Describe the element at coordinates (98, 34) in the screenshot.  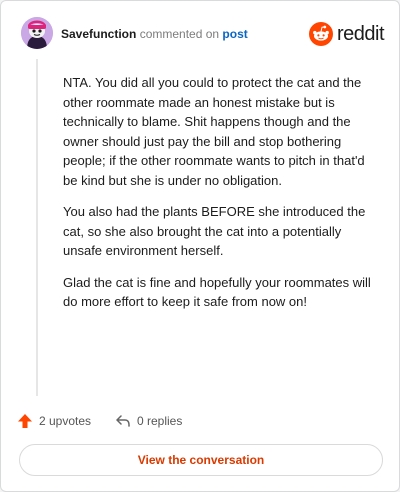
I see `username-link: Savefunction` at that location.